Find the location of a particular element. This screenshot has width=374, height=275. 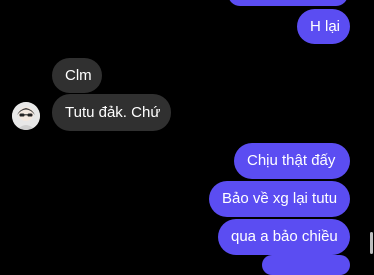

scrollbar is located at coordinates (371, 243).